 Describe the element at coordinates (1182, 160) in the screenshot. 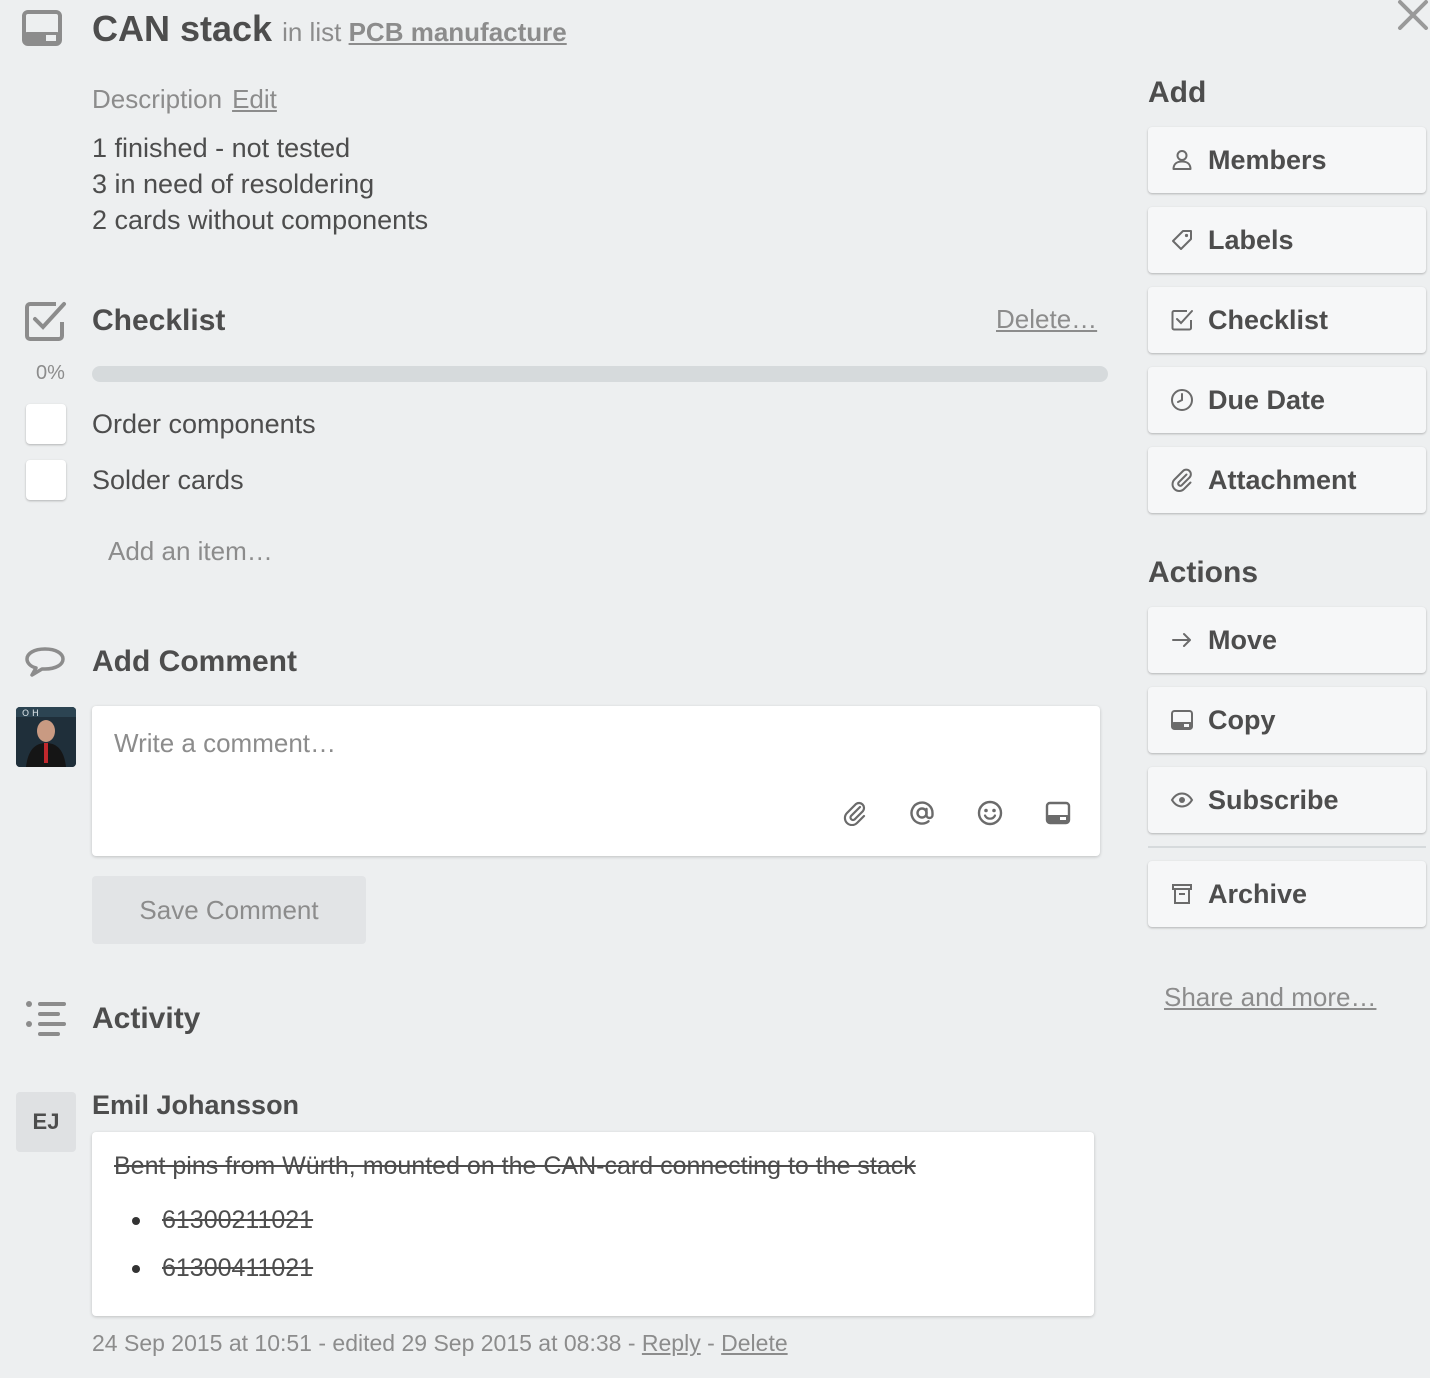

I see `person-icon` at that location.